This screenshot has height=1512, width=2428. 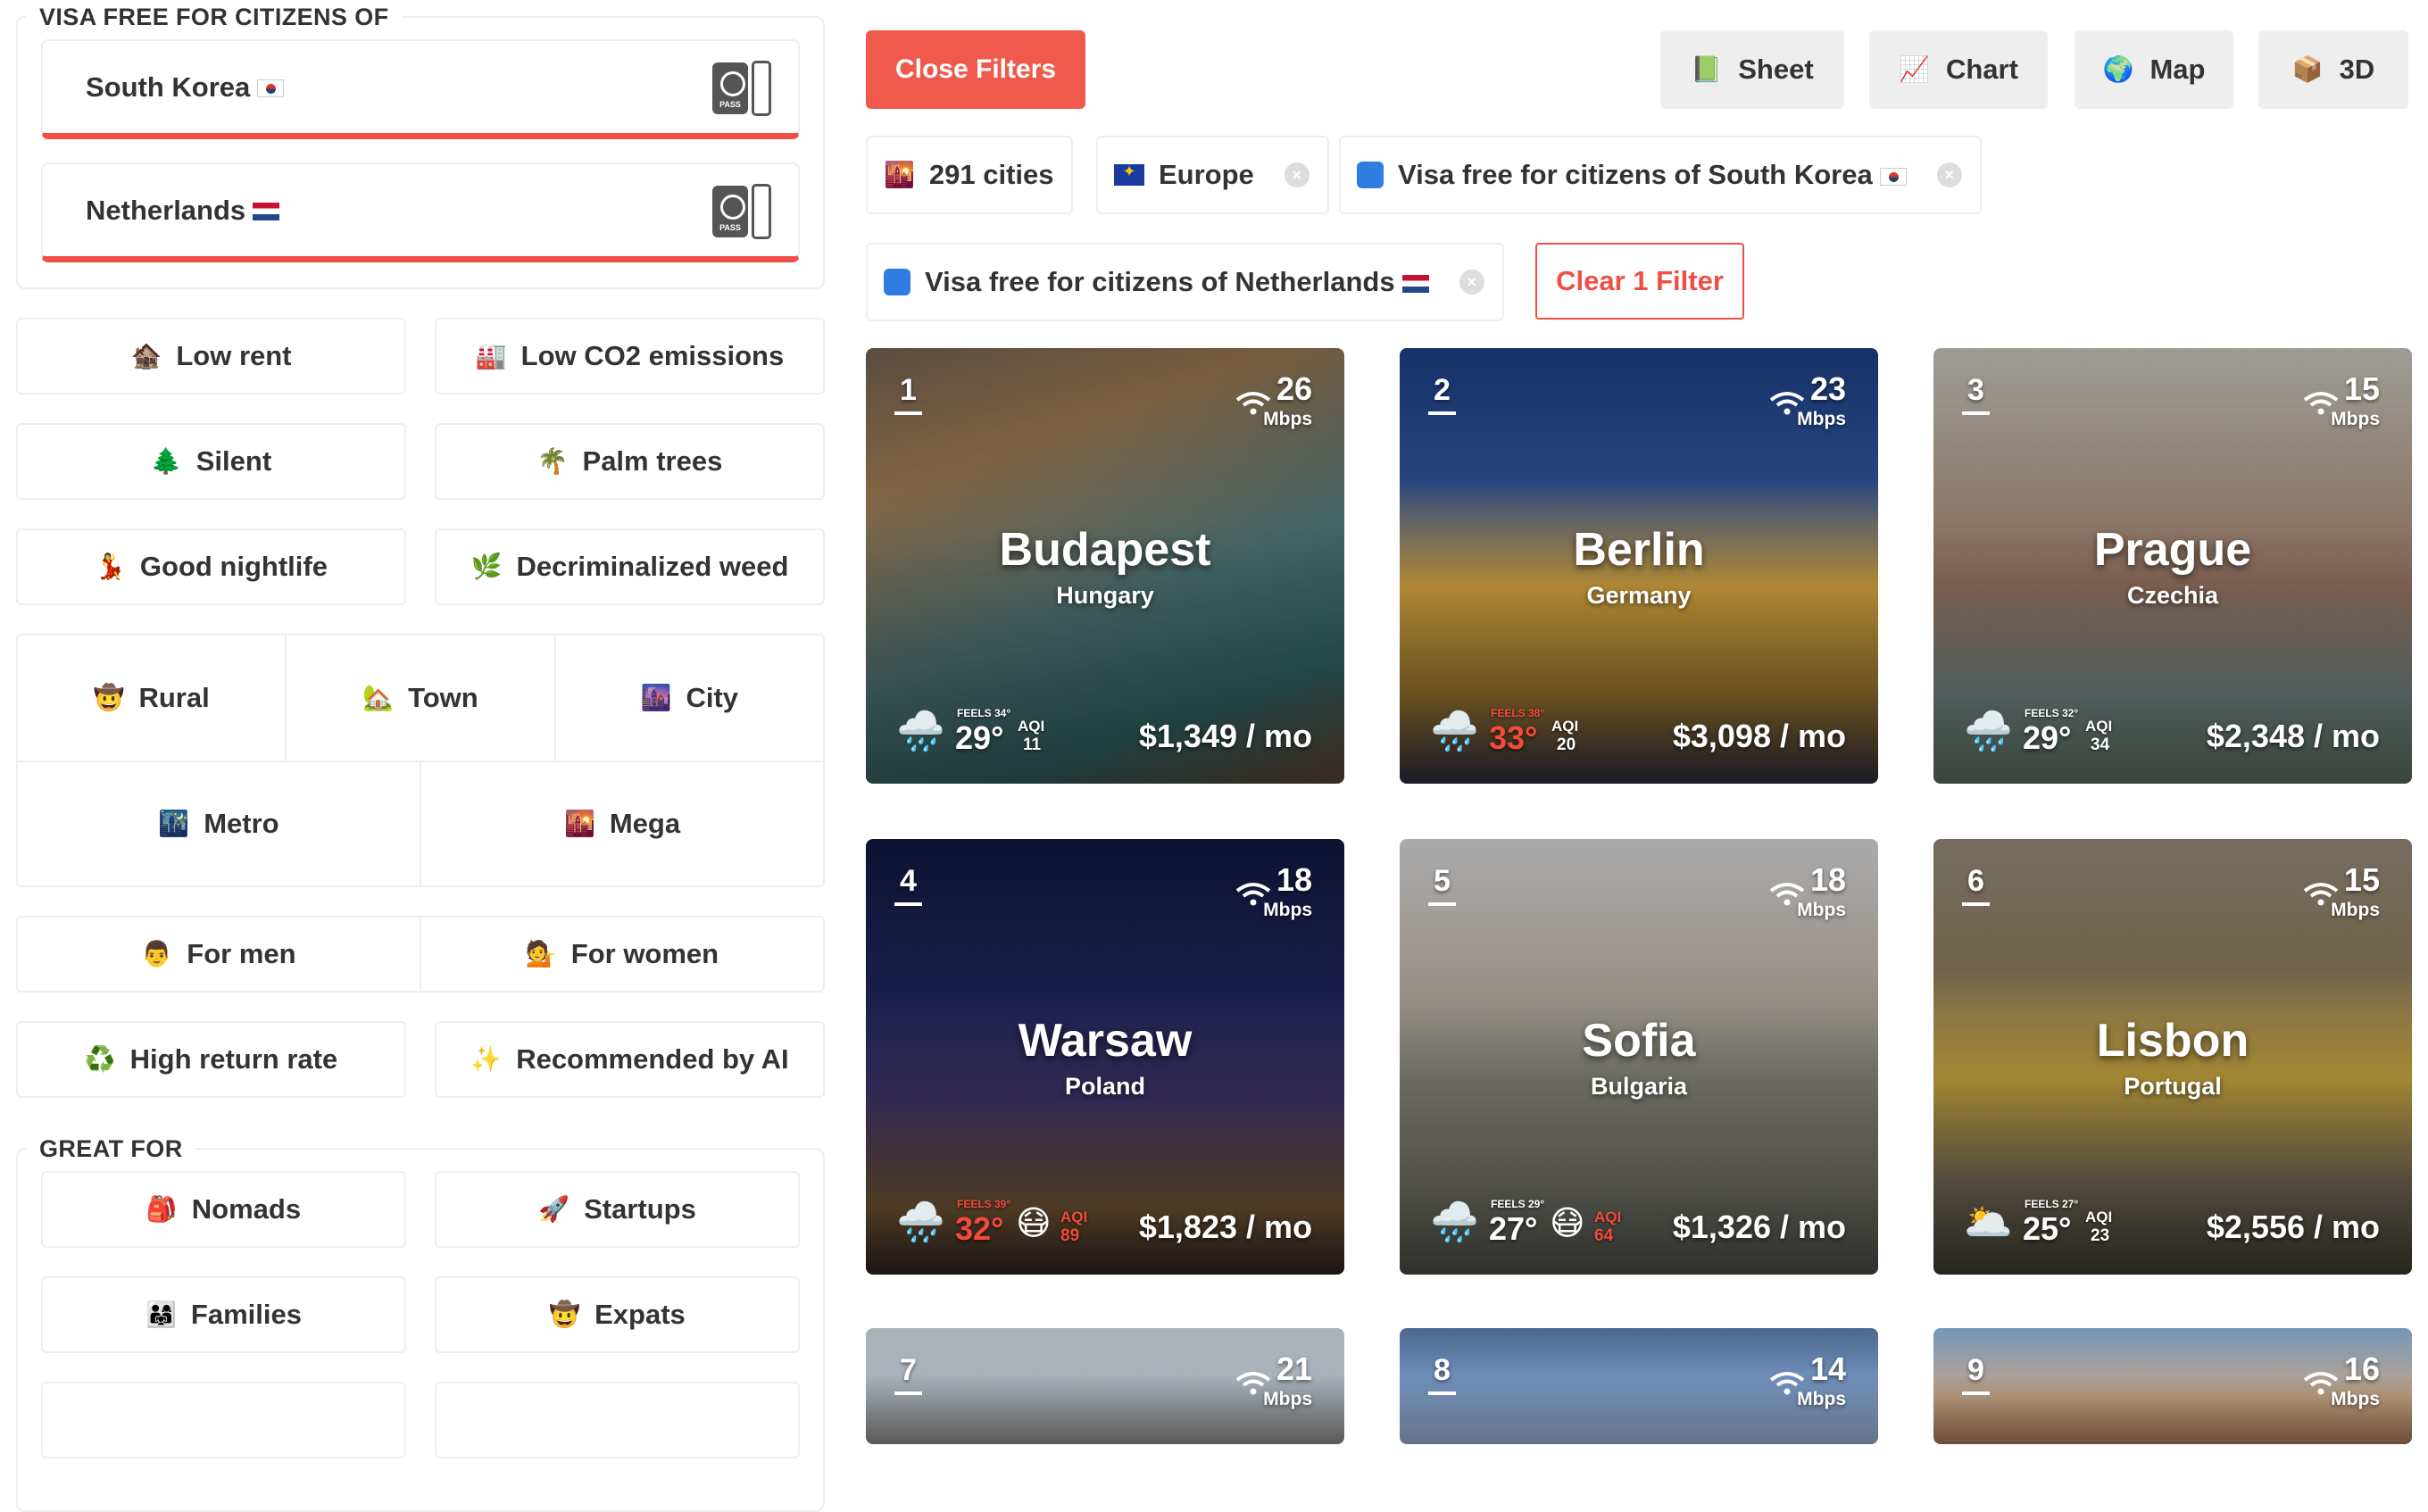 What do you see at coordinates (630, 1059) in the screenshot?
I see `recommended-ai-filter: ✨ Recommended by AI` at bounding box center [630, 1059].